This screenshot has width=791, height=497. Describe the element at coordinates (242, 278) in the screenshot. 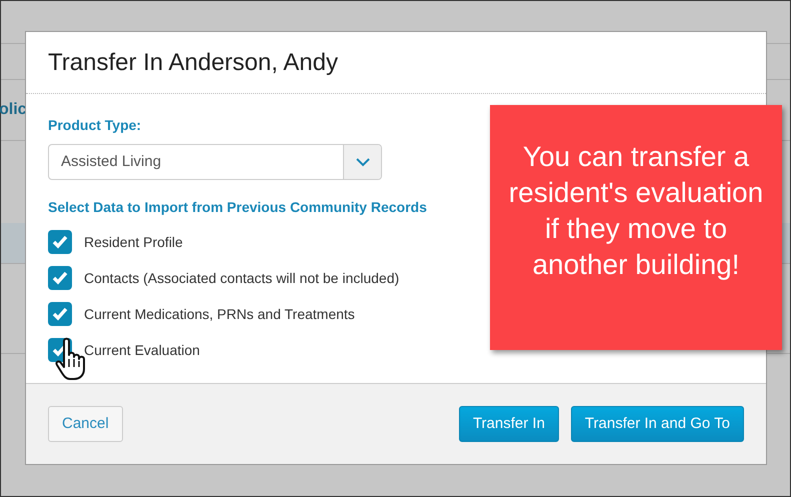

I see `checkbox-label: Contacts (Associated contacts will not be included)` at that location.